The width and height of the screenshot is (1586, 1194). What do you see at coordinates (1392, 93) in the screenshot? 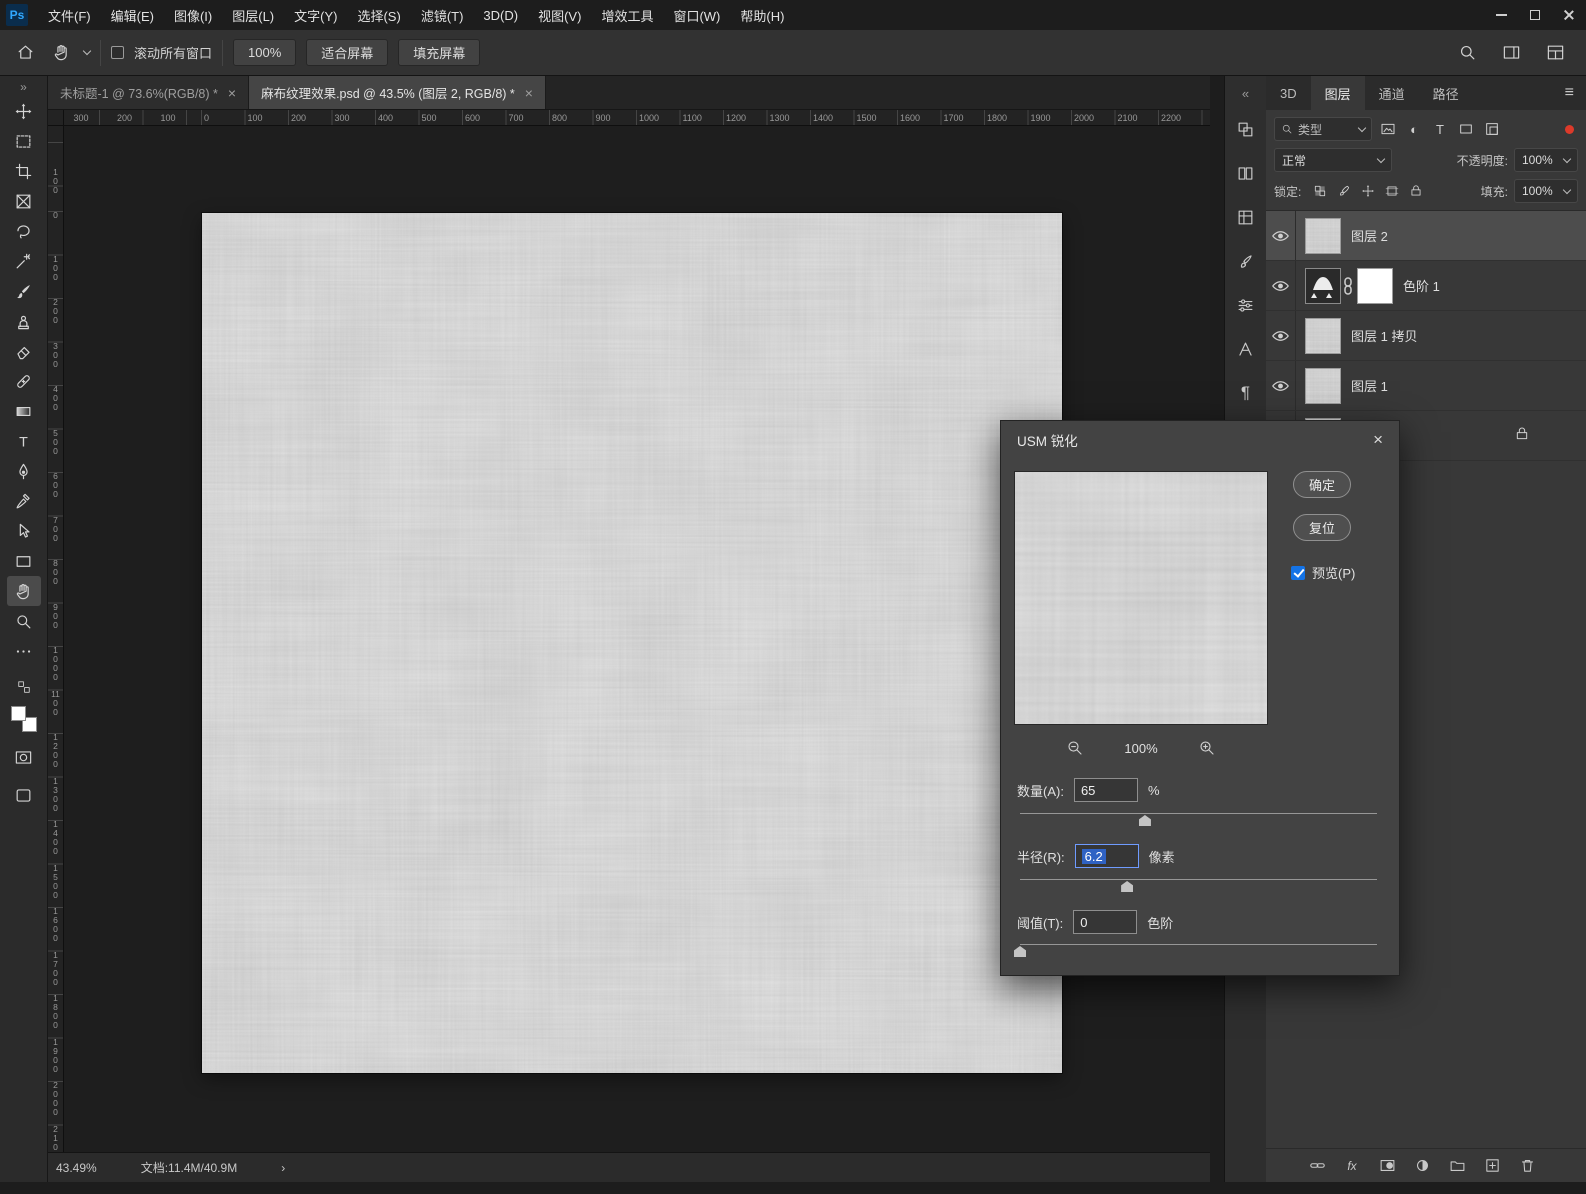
I see `panel-tab: 通道` at bounding box center [1392, 93].